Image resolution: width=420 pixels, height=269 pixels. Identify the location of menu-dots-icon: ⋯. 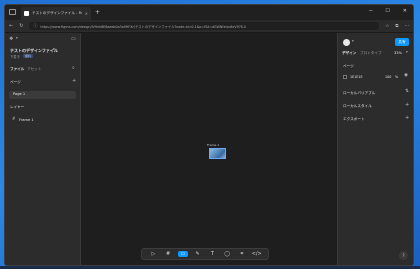
(407, 26).